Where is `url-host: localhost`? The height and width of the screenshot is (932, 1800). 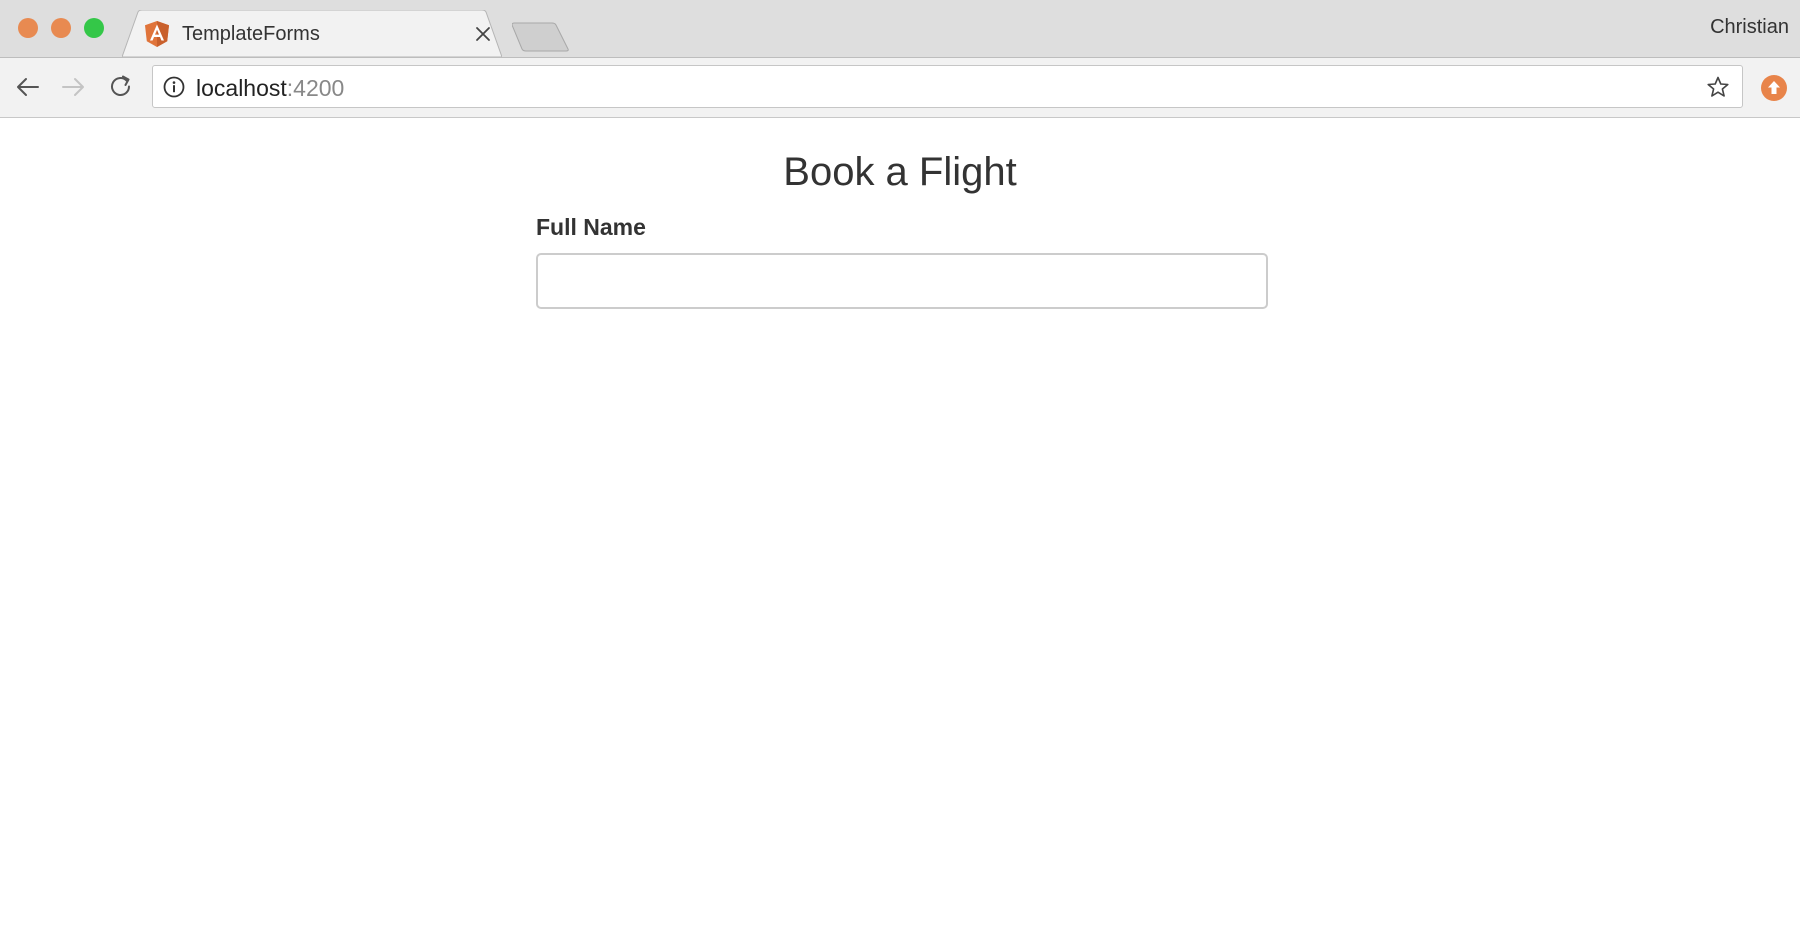 url-host: localhost is located at coordinates (241, 88).